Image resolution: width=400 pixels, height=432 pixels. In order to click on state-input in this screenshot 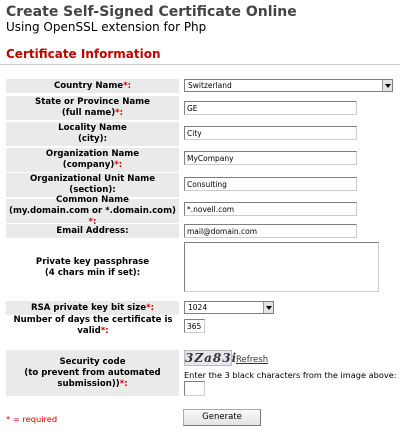, I will do `click(270, 108)`.